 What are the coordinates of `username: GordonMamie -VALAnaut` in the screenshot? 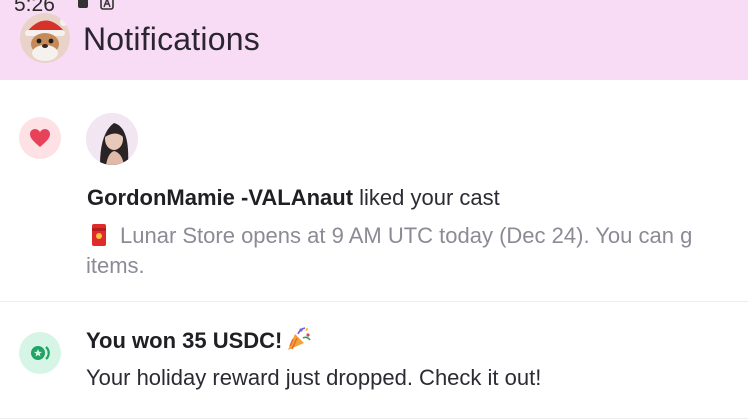 It's located at (220, 197).